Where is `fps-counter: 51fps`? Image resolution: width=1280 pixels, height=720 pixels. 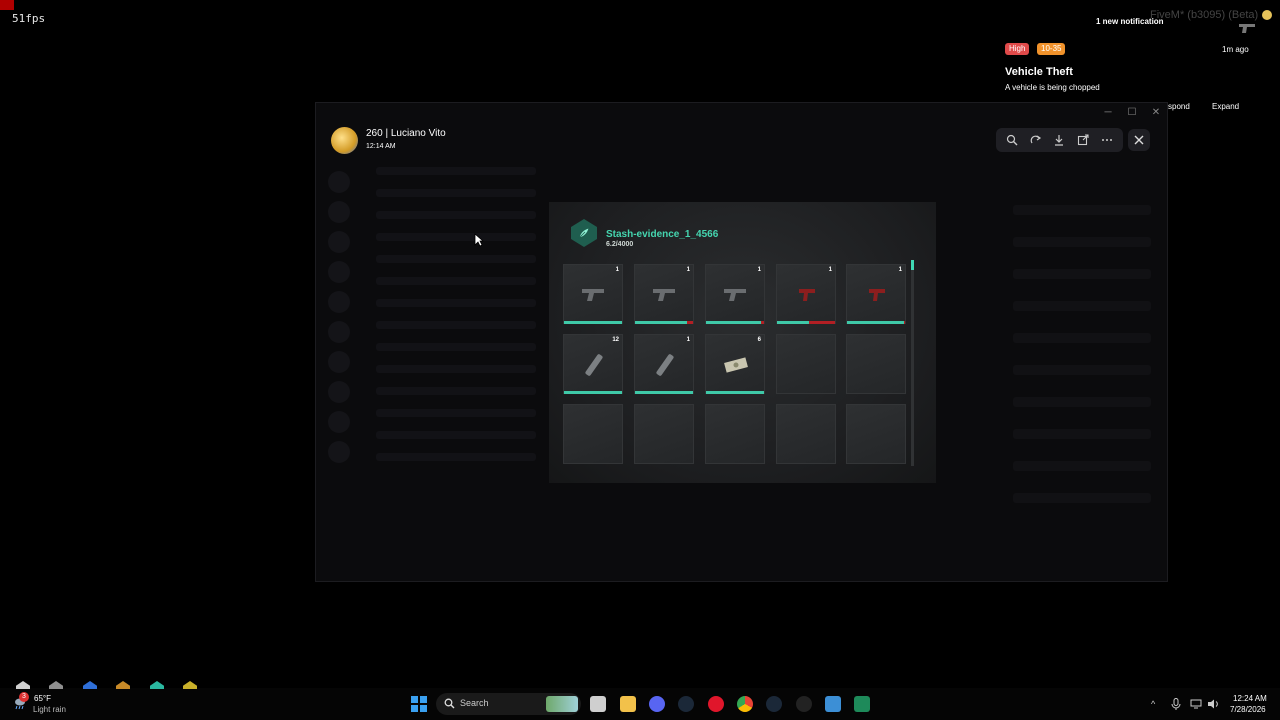 fps-counter: 51fps is located at coordinates (29, 18).